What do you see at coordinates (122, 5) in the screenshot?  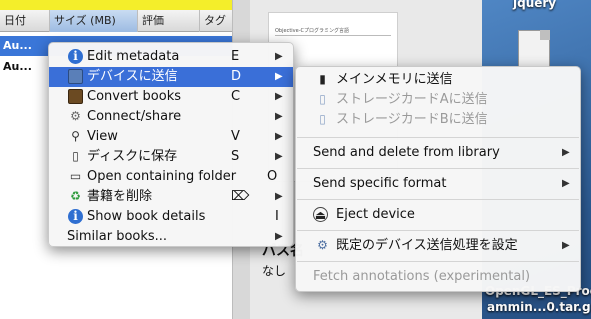 I see `yellow-status-bar` at bounding box center [122, 5].